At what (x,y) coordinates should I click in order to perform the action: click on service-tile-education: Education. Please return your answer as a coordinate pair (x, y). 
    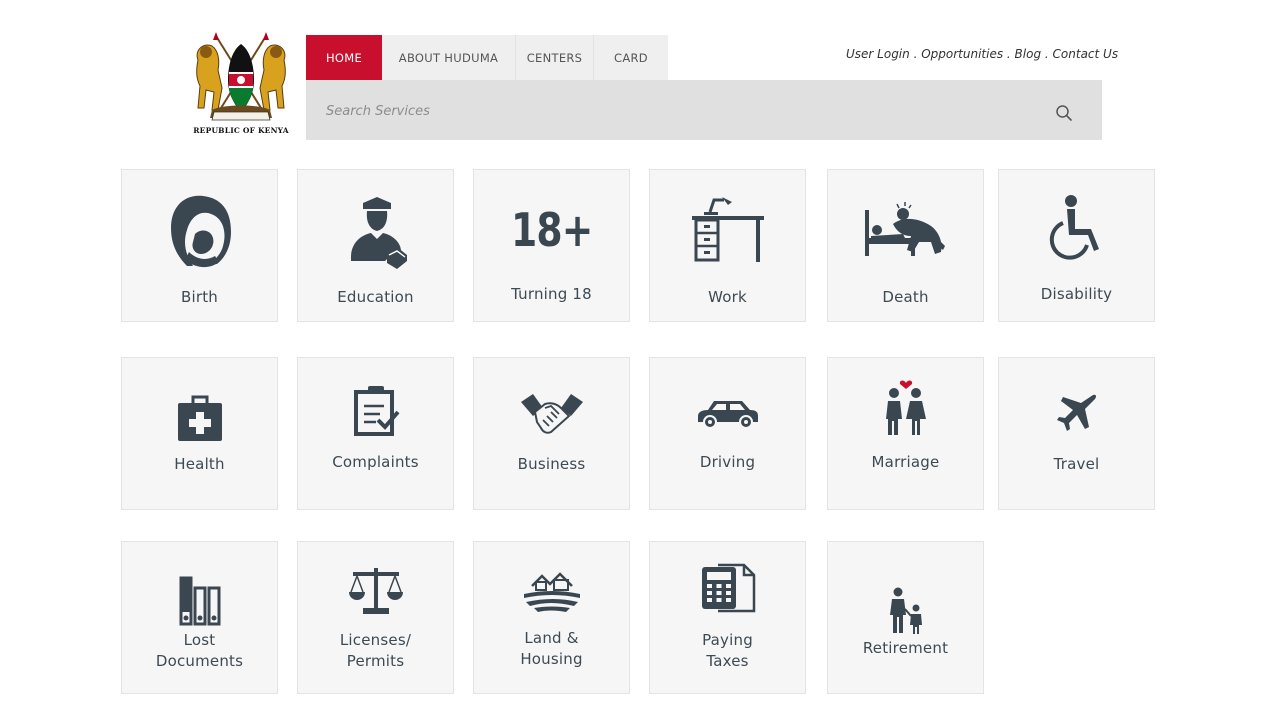
    Looking at the image, I should click on (375, 245).